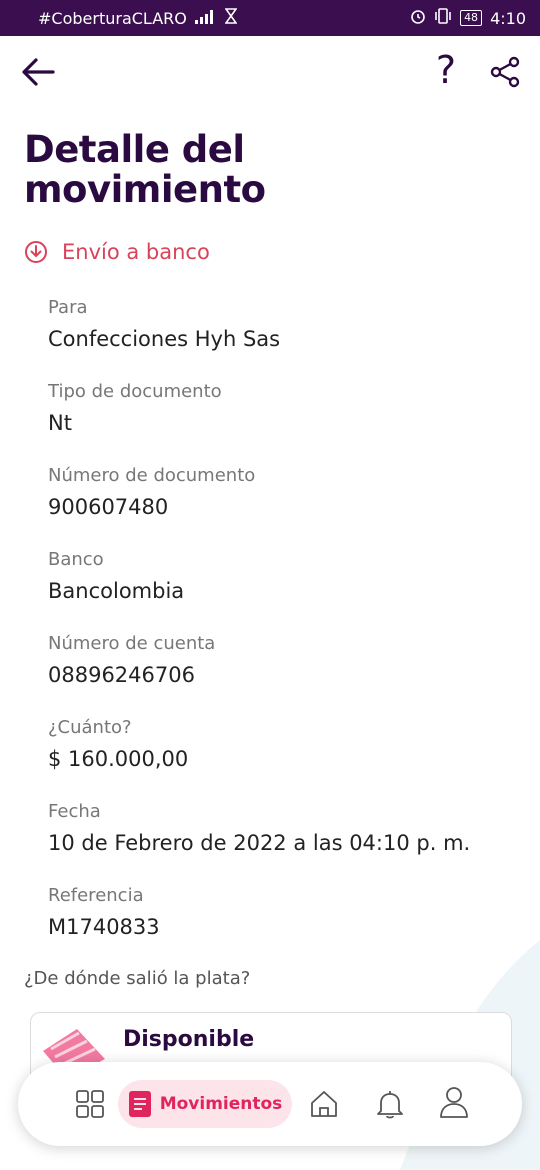 The image size is (540, 1170). I want to click on user-icon, so click(454, 1102).